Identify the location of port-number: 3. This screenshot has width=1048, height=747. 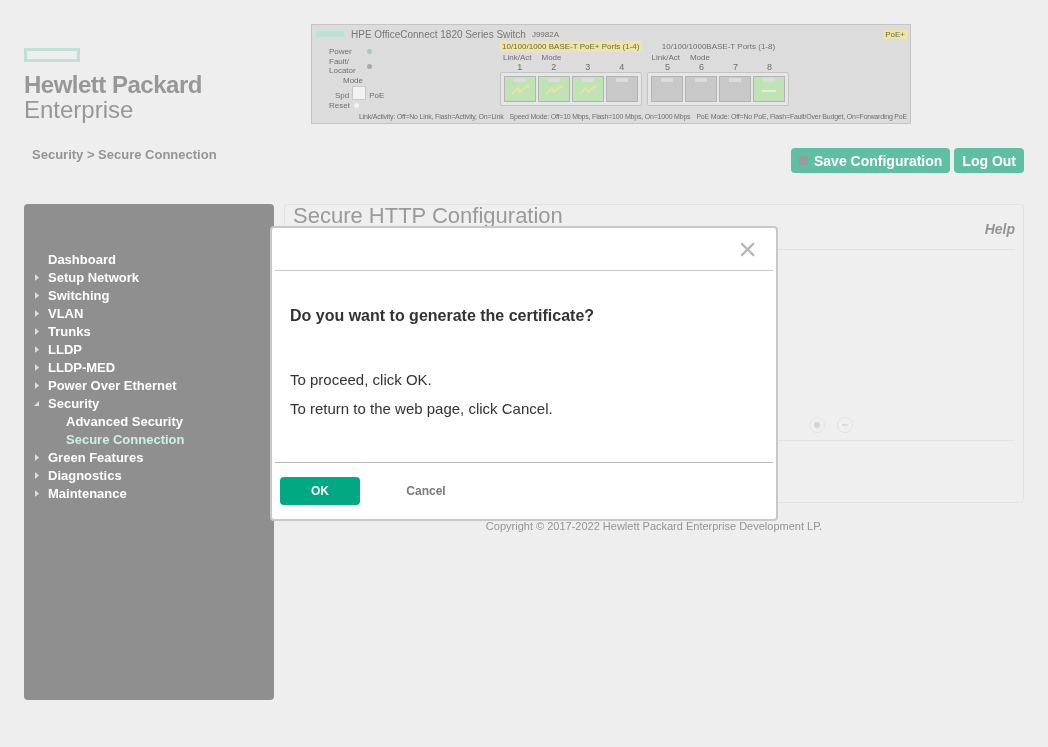
(588, 67).